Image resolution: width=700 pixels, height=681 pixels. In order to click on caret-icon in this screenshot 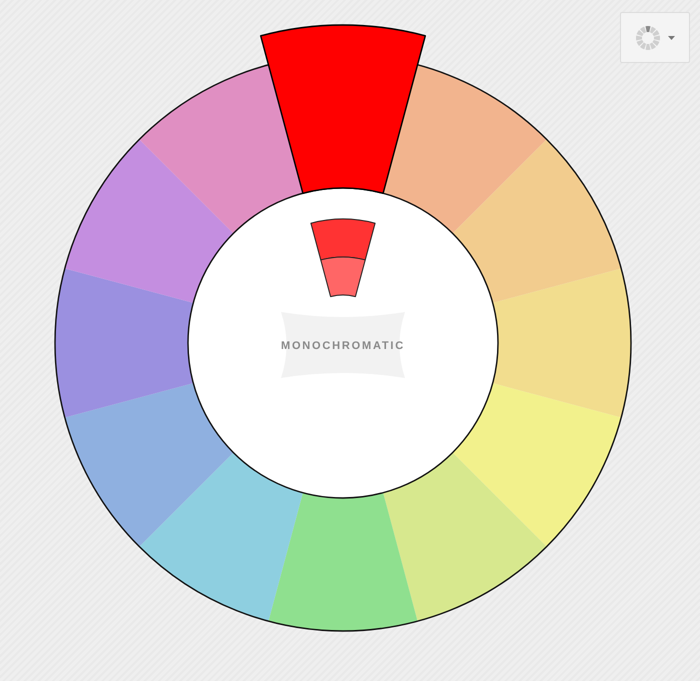, I will do `click(671, 38)`.